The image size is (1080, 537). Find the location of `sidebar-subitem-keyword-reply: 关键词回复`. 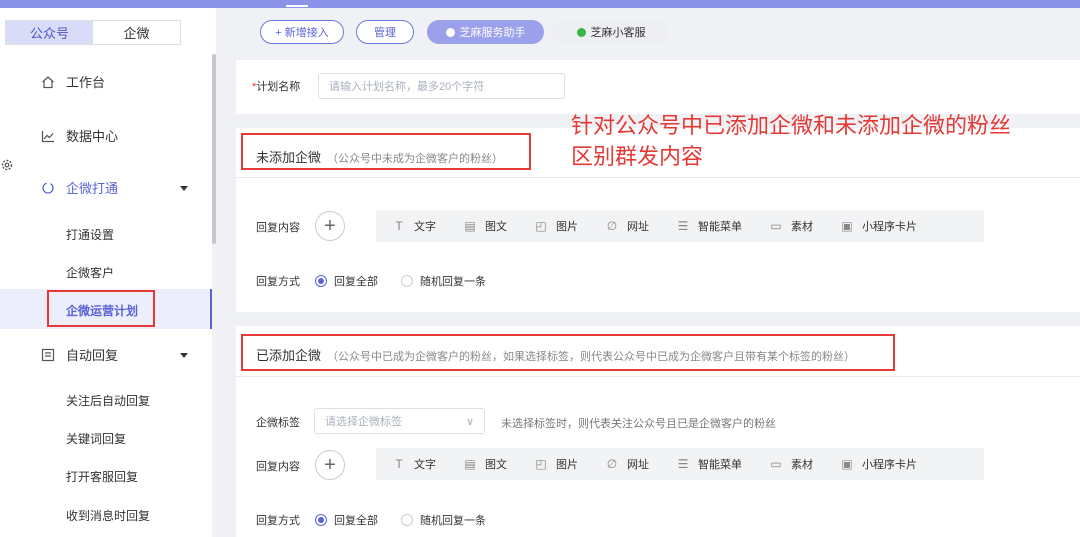

sidebar-subitem-keyword-reply: 关键词回复 is located at coordinates (96, 438).